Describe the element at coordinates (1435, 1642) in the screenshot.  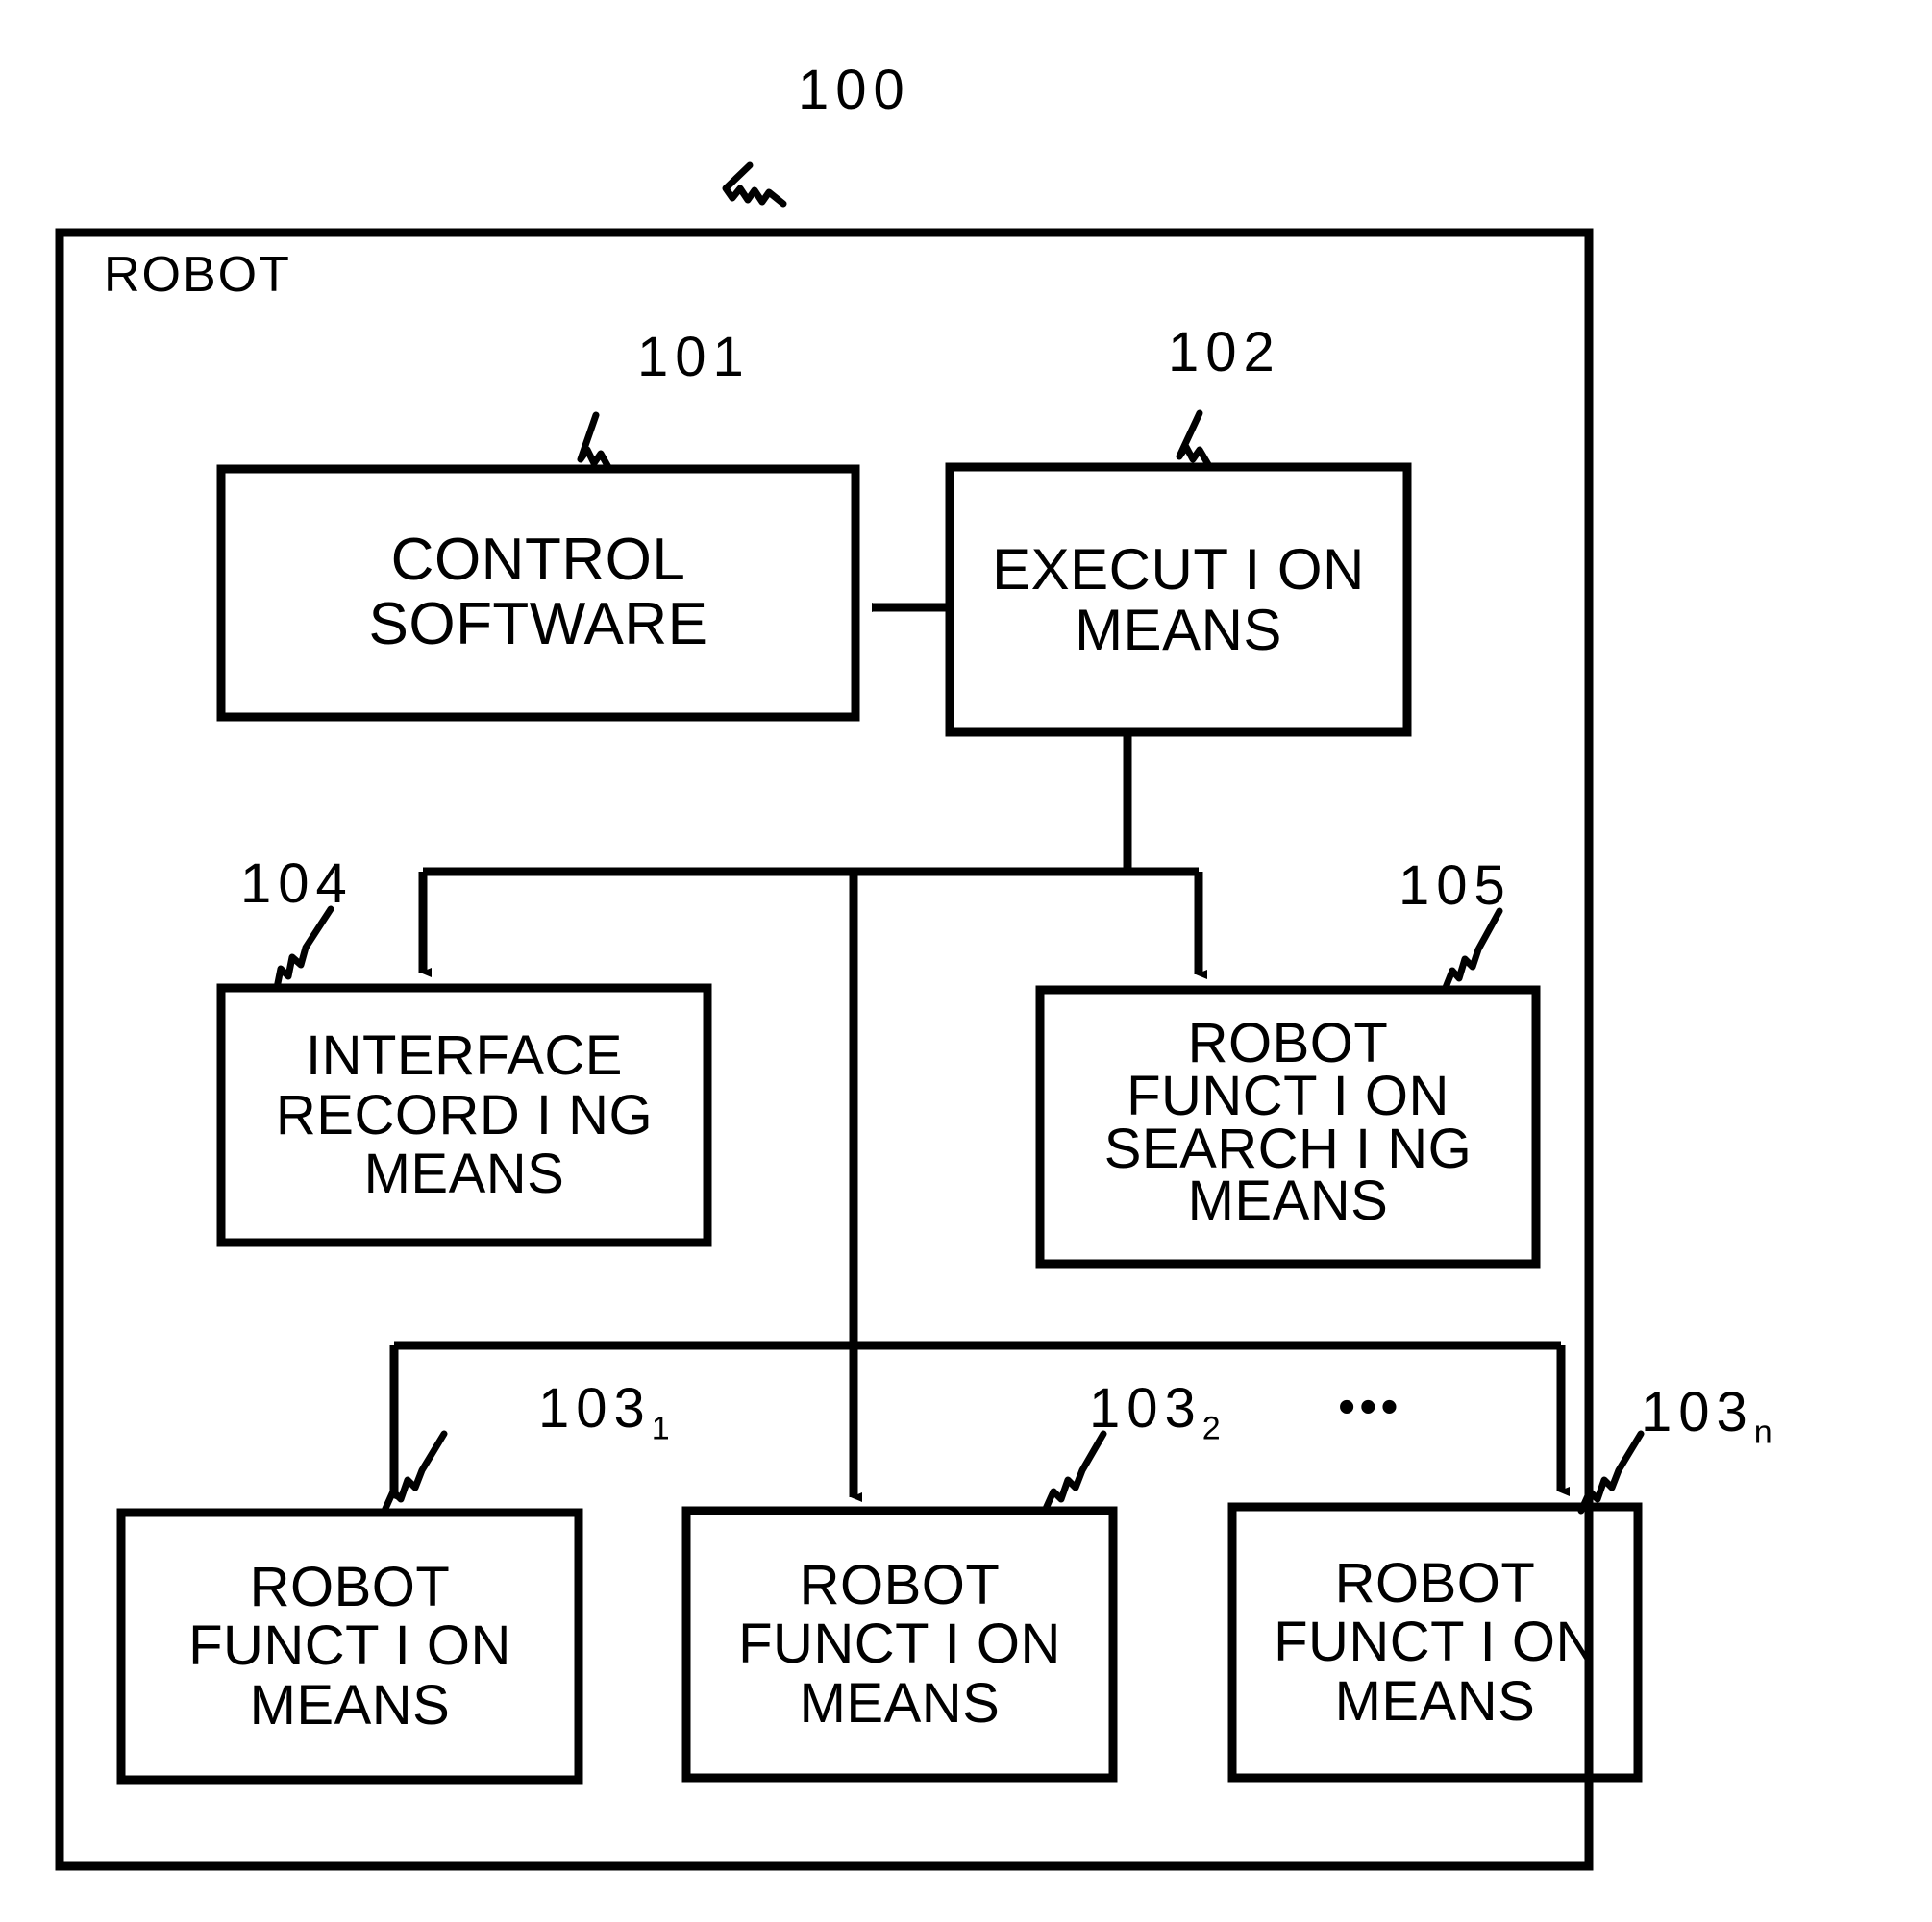
I see `box-robot-function-means-n` at that location.